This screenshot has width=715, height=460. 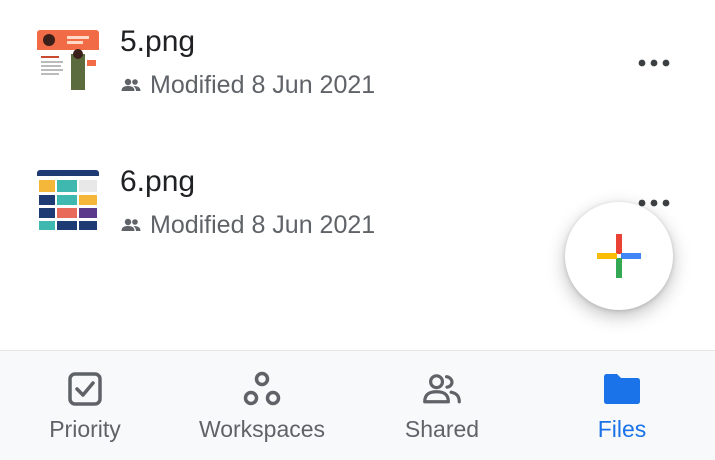 I want to click on plus-icon, so click(x=619, y=256).